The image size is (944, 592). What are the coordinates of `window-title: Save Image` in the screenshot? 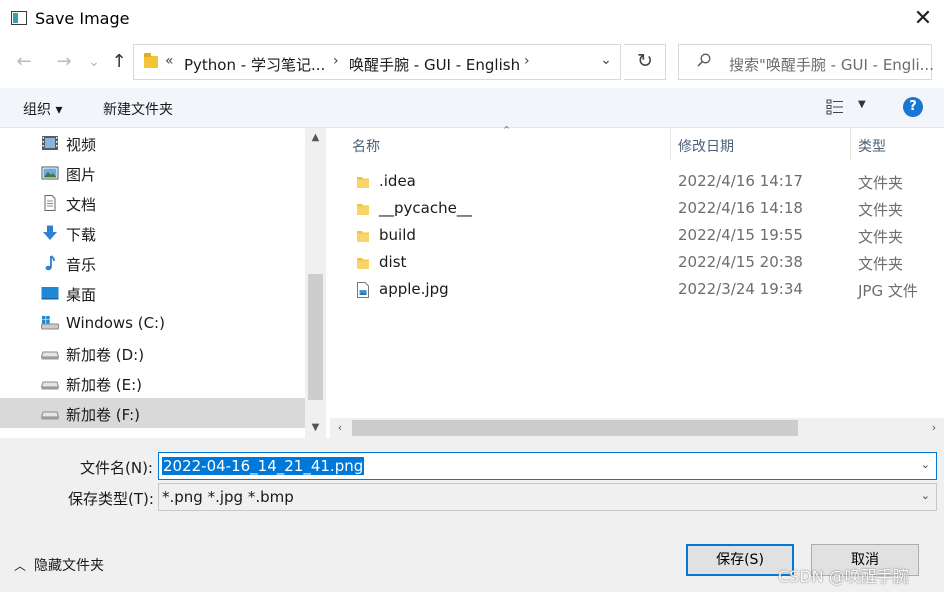 It's located at (82, 18).